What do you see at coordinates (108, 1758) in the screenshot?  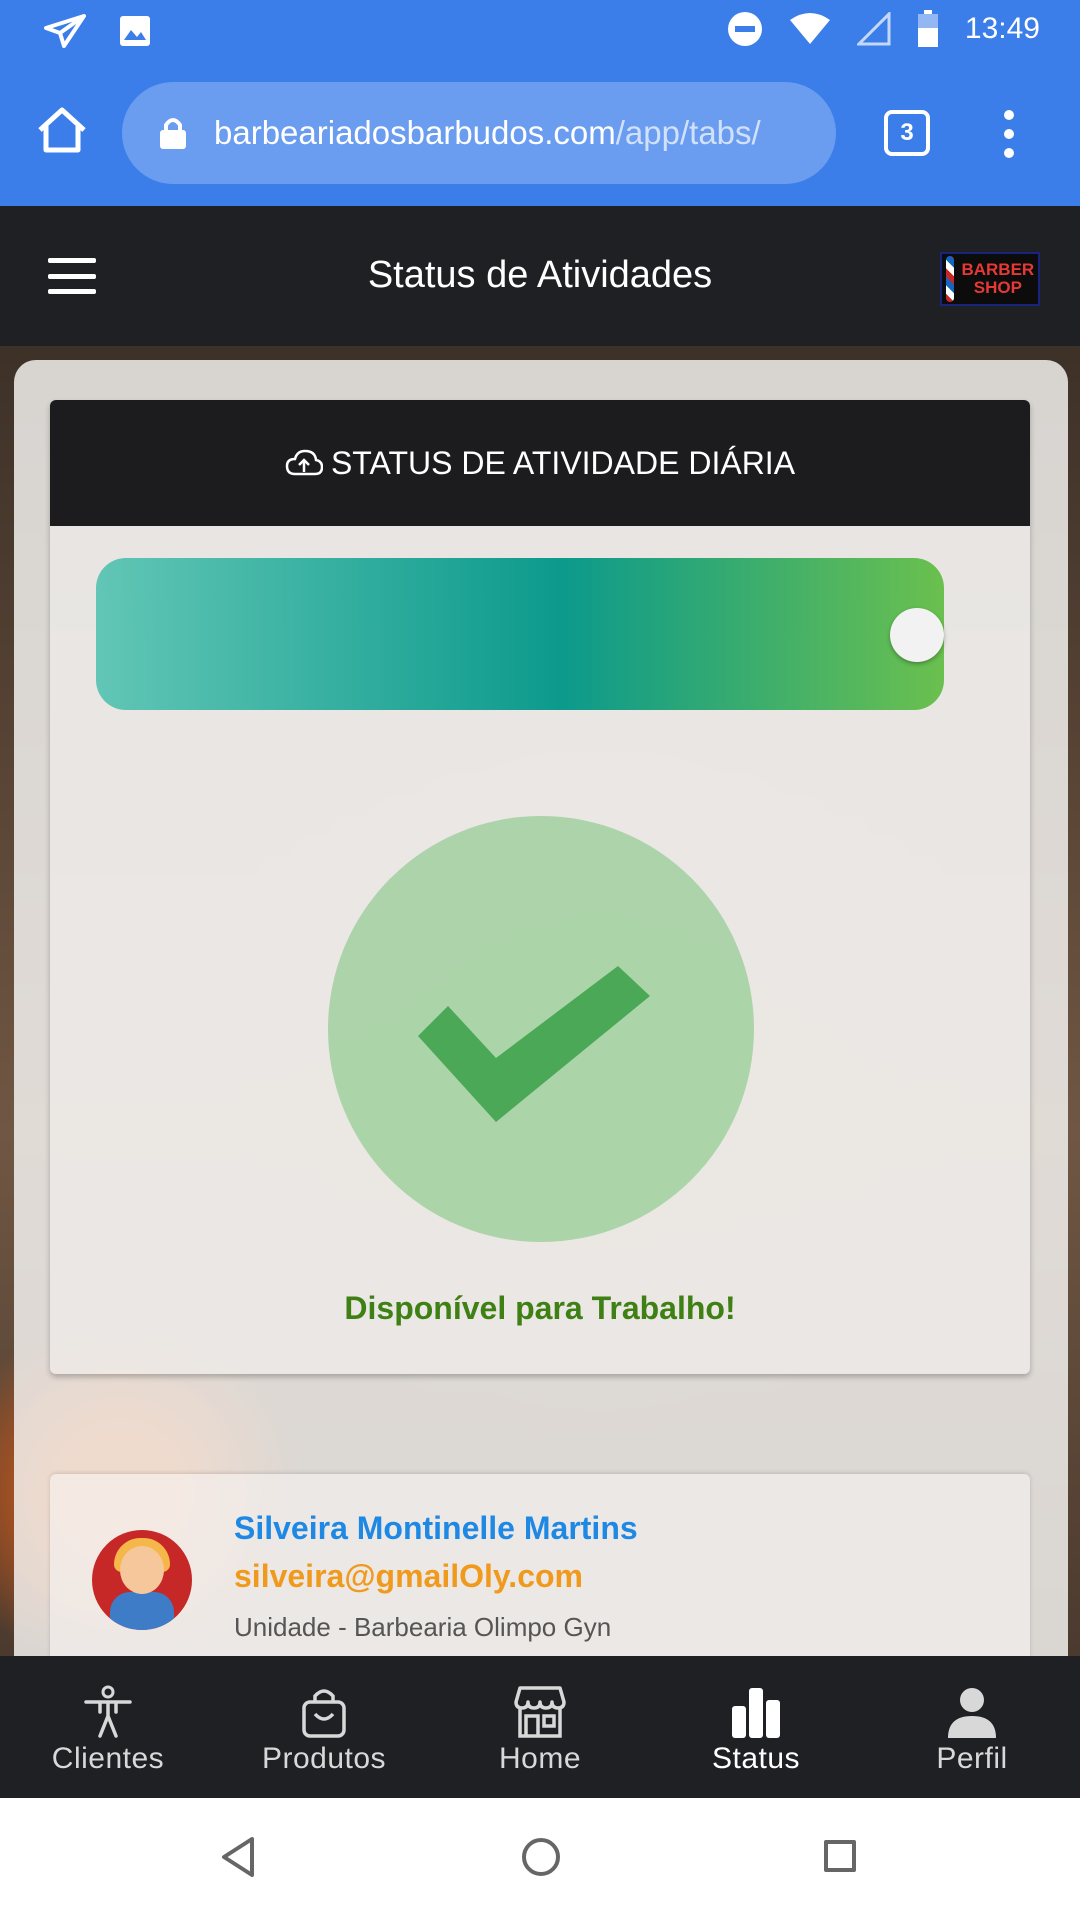 I see `tab-label: Clientes` at bounding box center [108, 1758].